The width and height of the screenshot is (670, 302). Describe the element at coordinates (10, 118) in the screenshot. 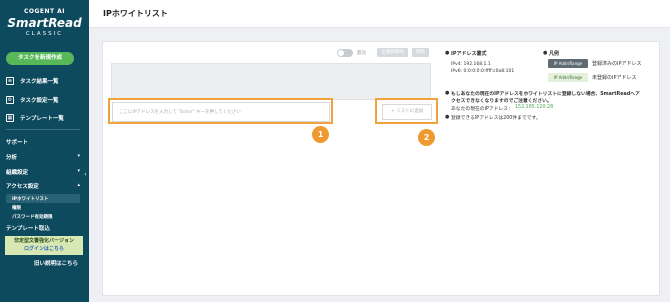

I see `template-grid-icon: ▦` at that location.